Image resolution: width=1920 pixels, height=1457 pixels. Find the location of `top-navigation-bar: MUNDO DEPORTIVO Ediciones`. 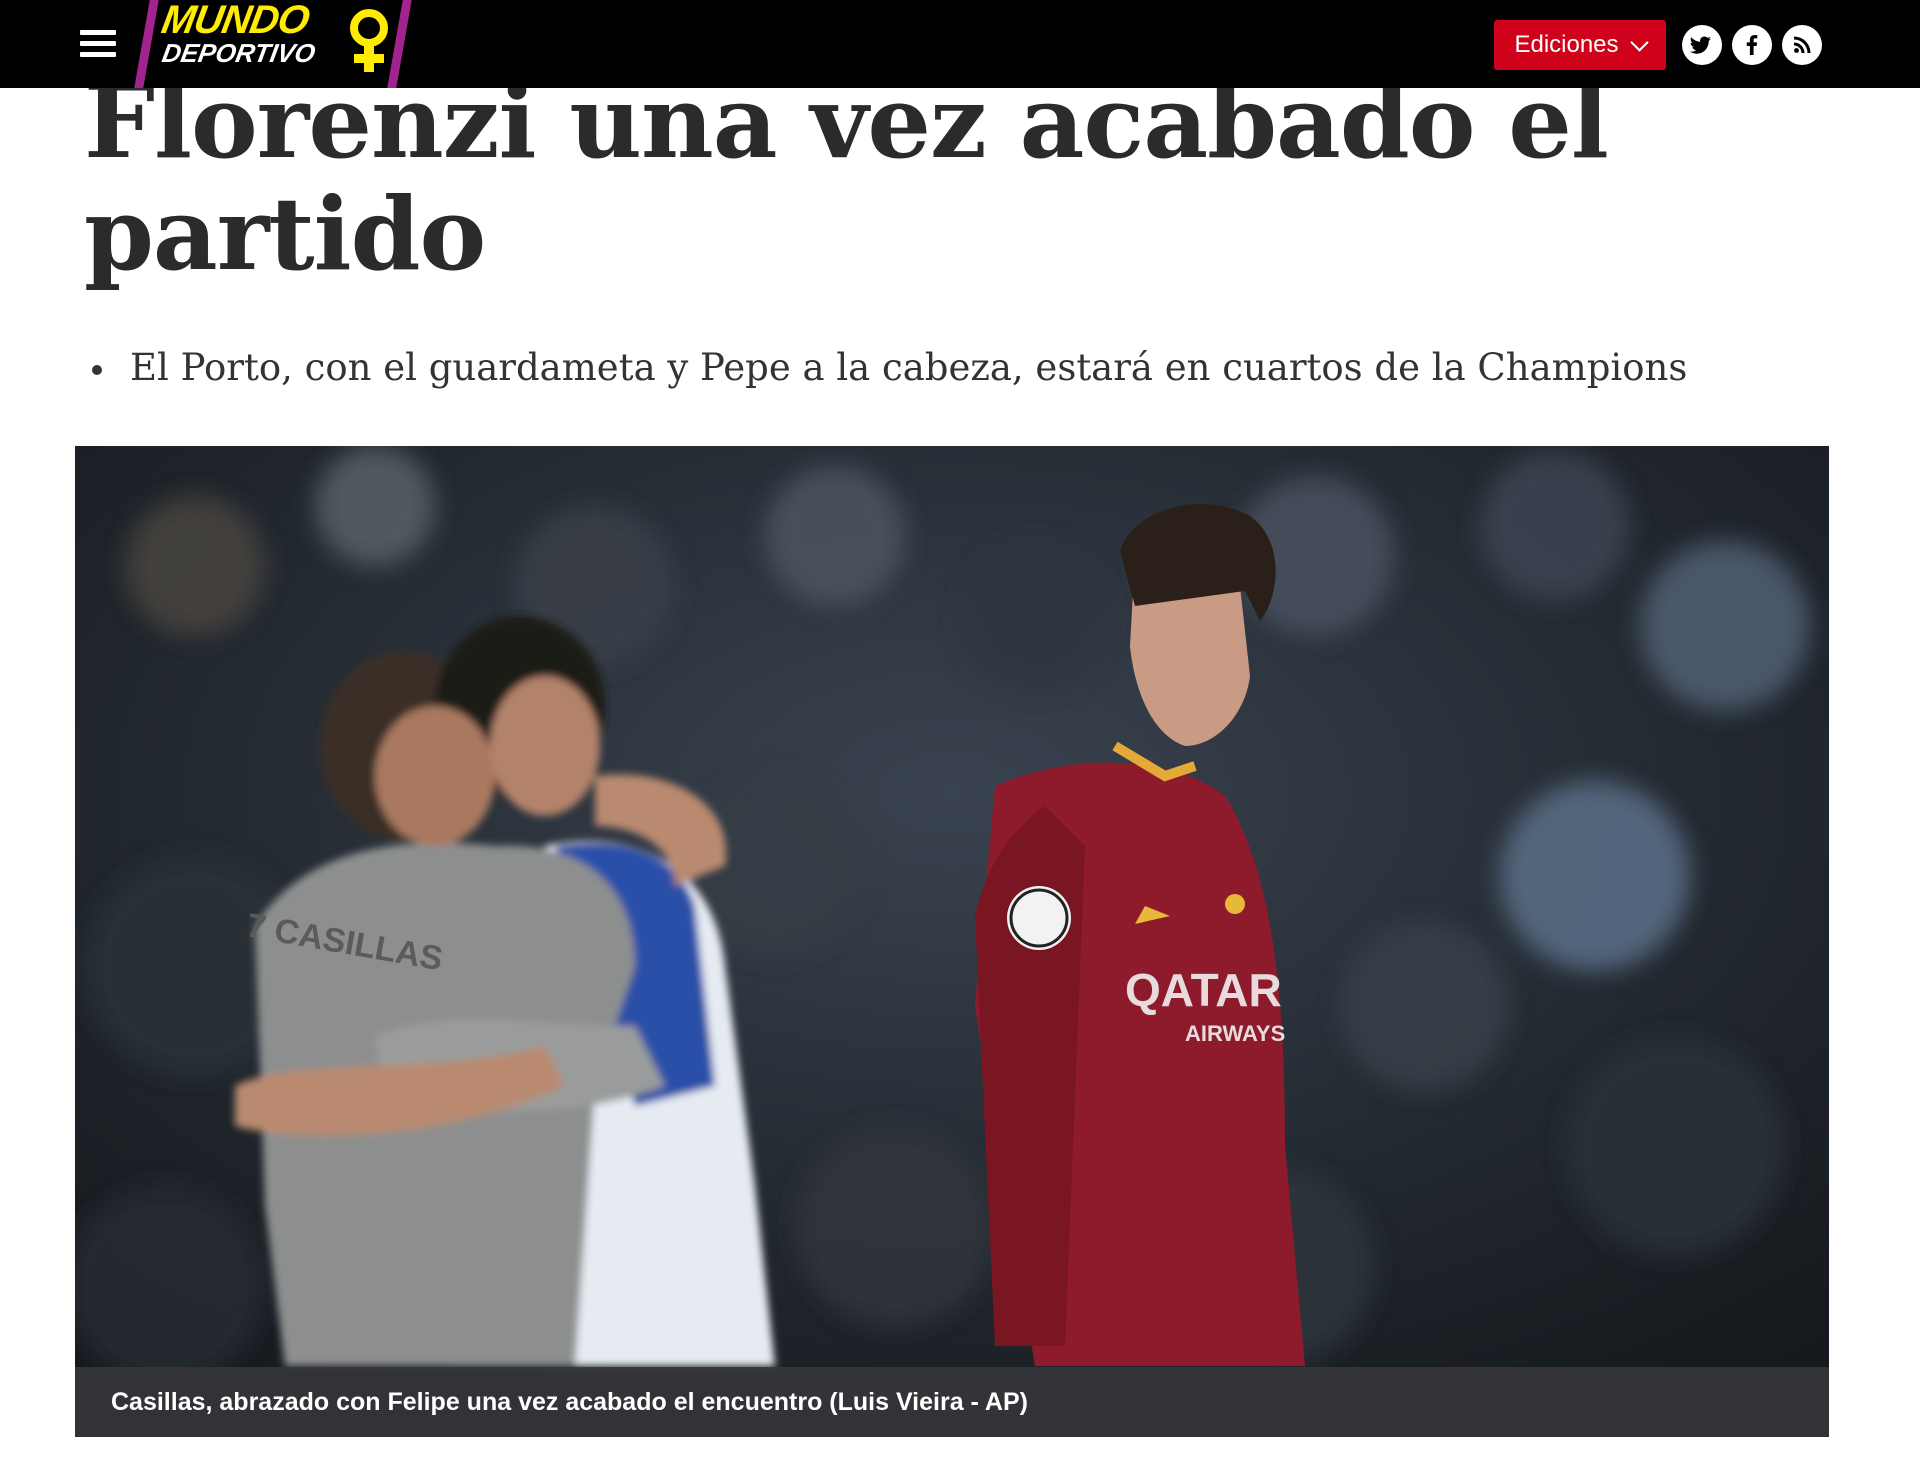

top-navigation-bar: MUNDO DEPORTIVO Ediciones is located at coordinates (960, 44).